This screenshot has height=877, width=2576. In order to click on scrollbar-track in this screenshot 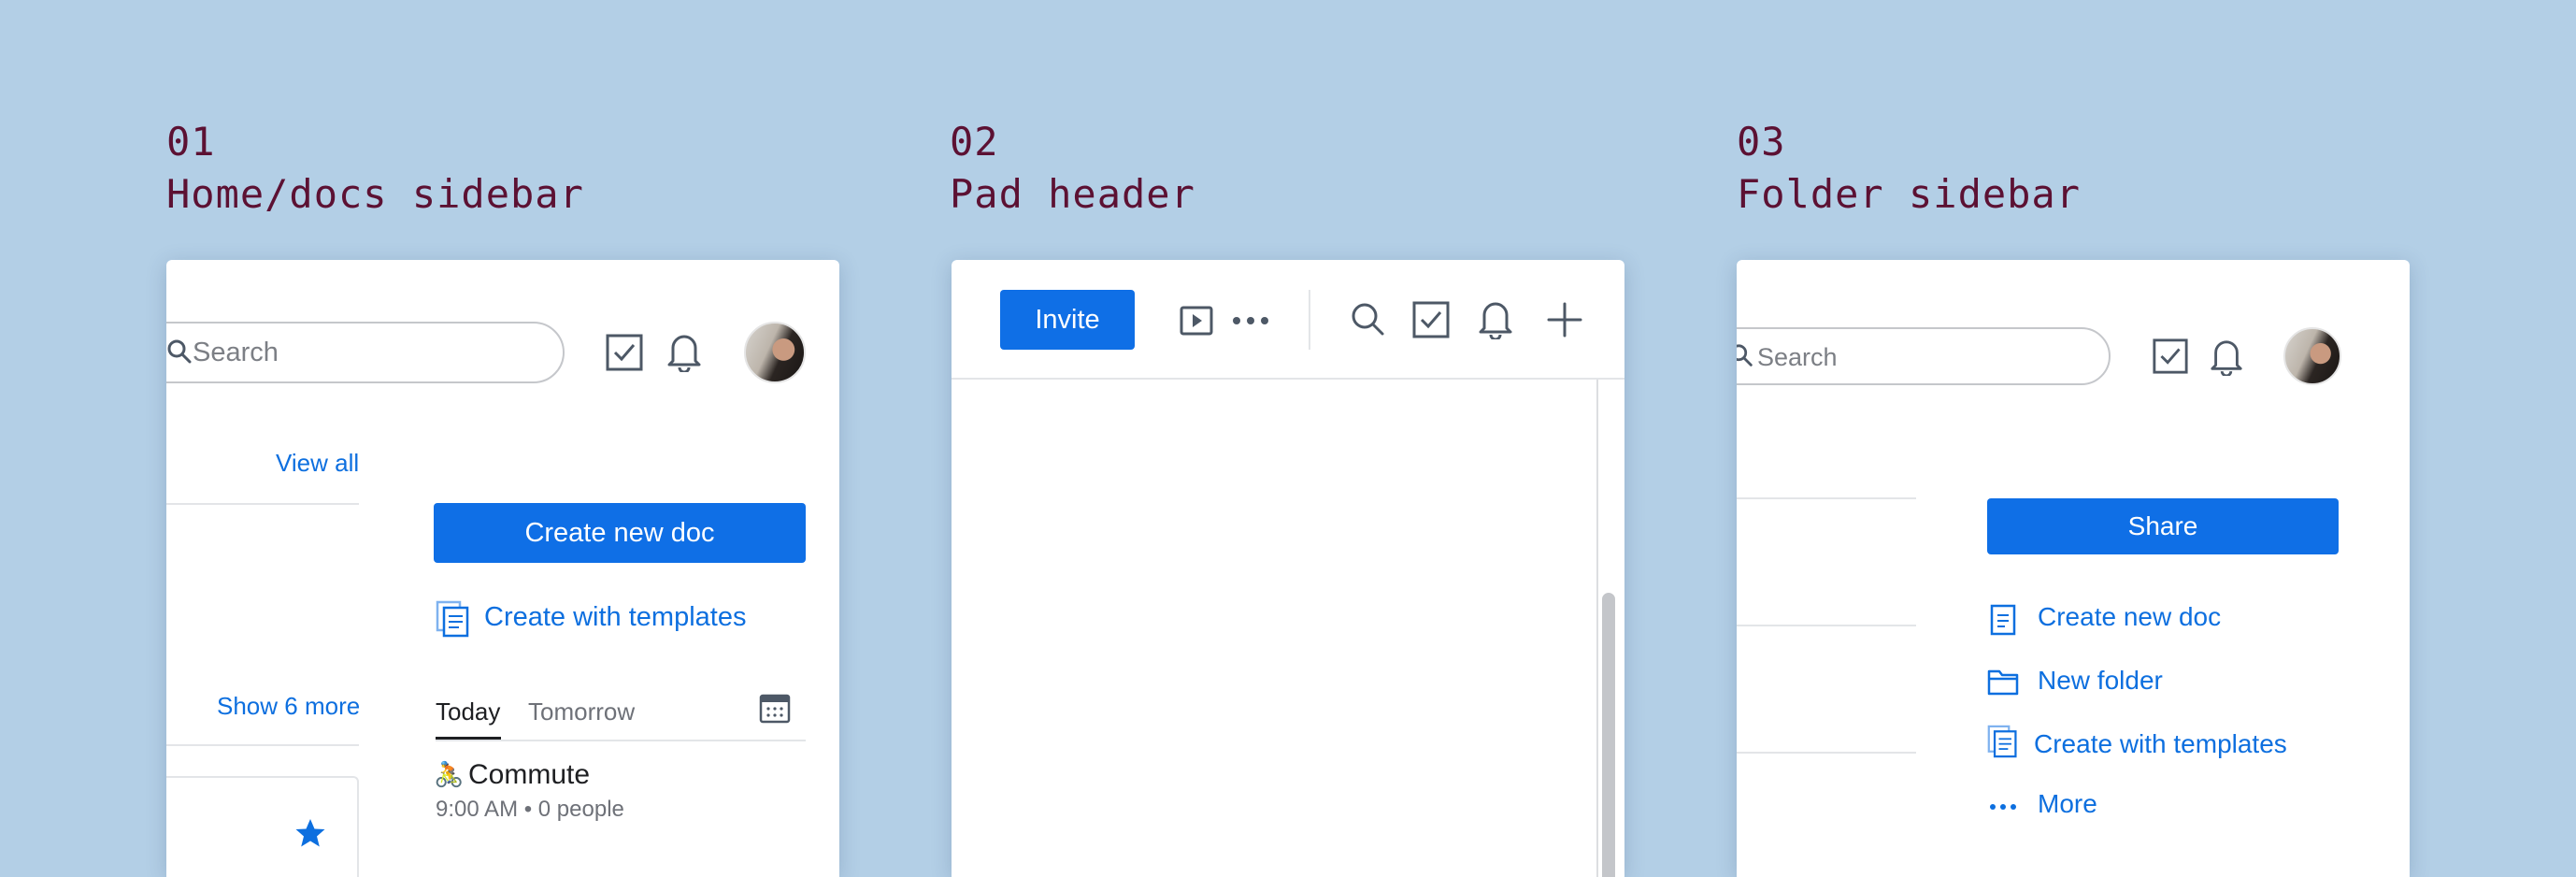, I will do `click(1597, 628)`.